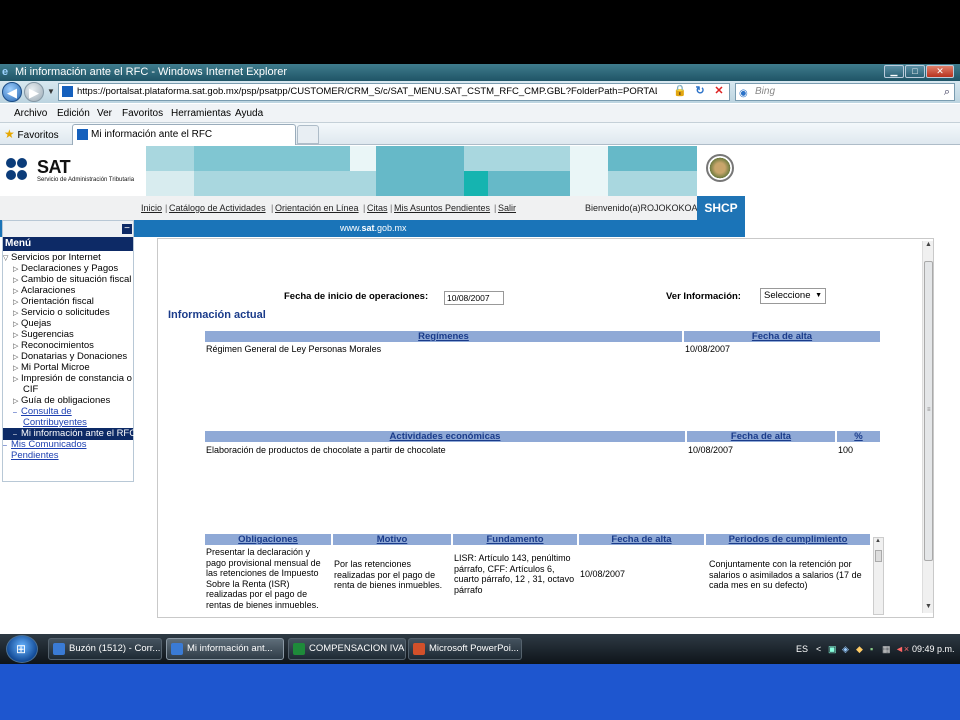 The image size is (960, 720). Describe the element at coordinates (603, 574) in the screenshot. I see `obligacion-fecha-cell: 10/08/2007` at that location.